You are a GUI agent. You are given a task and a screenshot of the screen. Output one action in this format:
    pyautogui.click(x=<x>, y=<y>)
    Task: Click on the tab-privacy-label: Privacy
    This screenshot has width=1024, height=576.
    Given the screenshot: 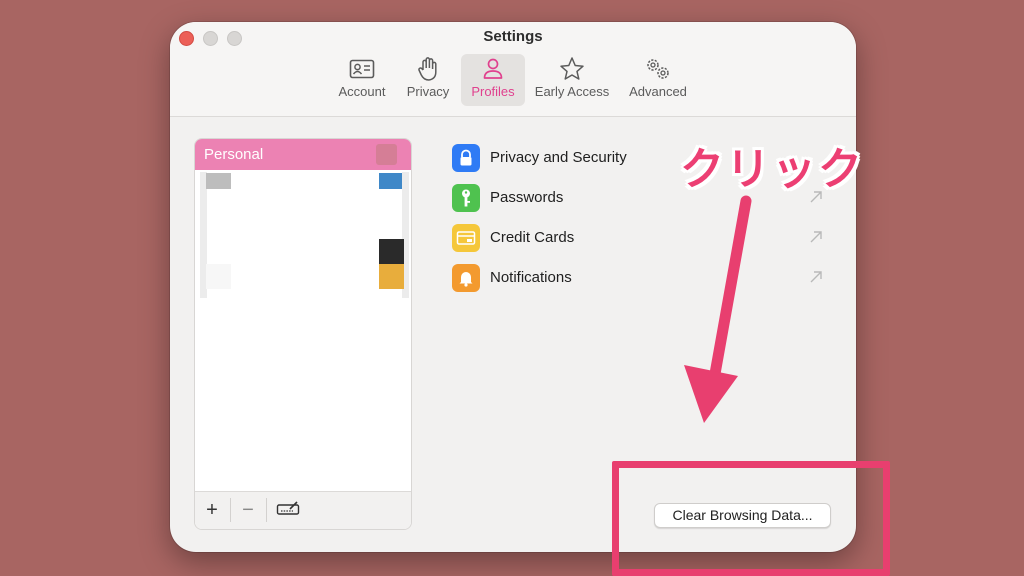 What is the action you would take?
    pyautogui.click(x=428, y=91)
    